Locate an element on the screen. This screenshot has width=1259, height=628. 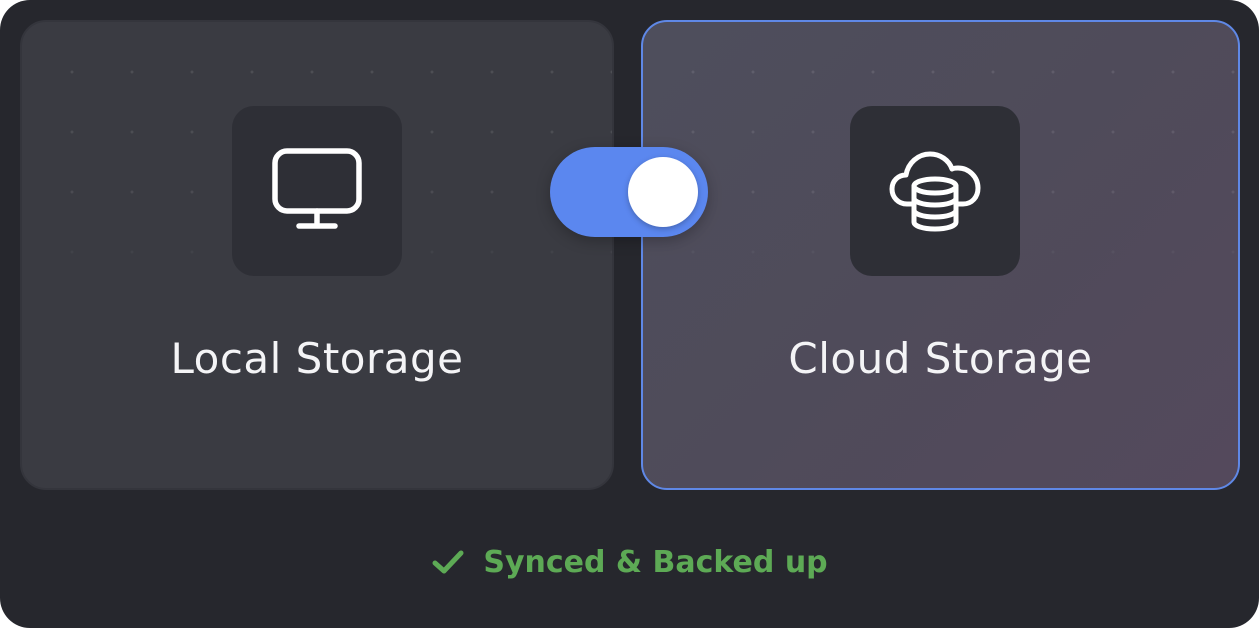
sync-status: Synced & Backed up is located at coordinates (629, 562).